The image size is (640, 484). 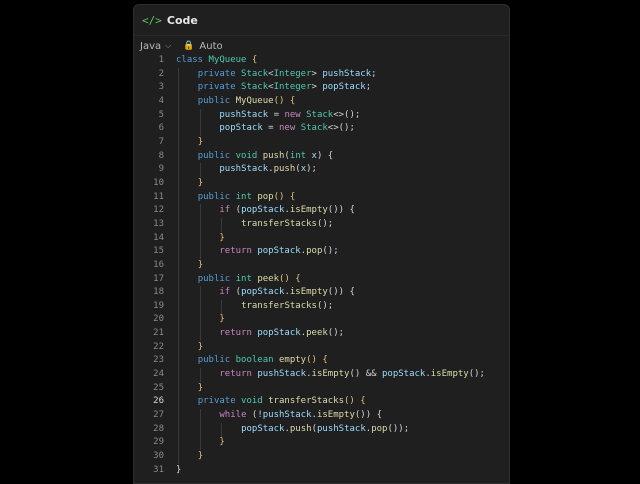 I want to click on line-source: pushStack = new Stack<>();, so click(x=289, y=116).